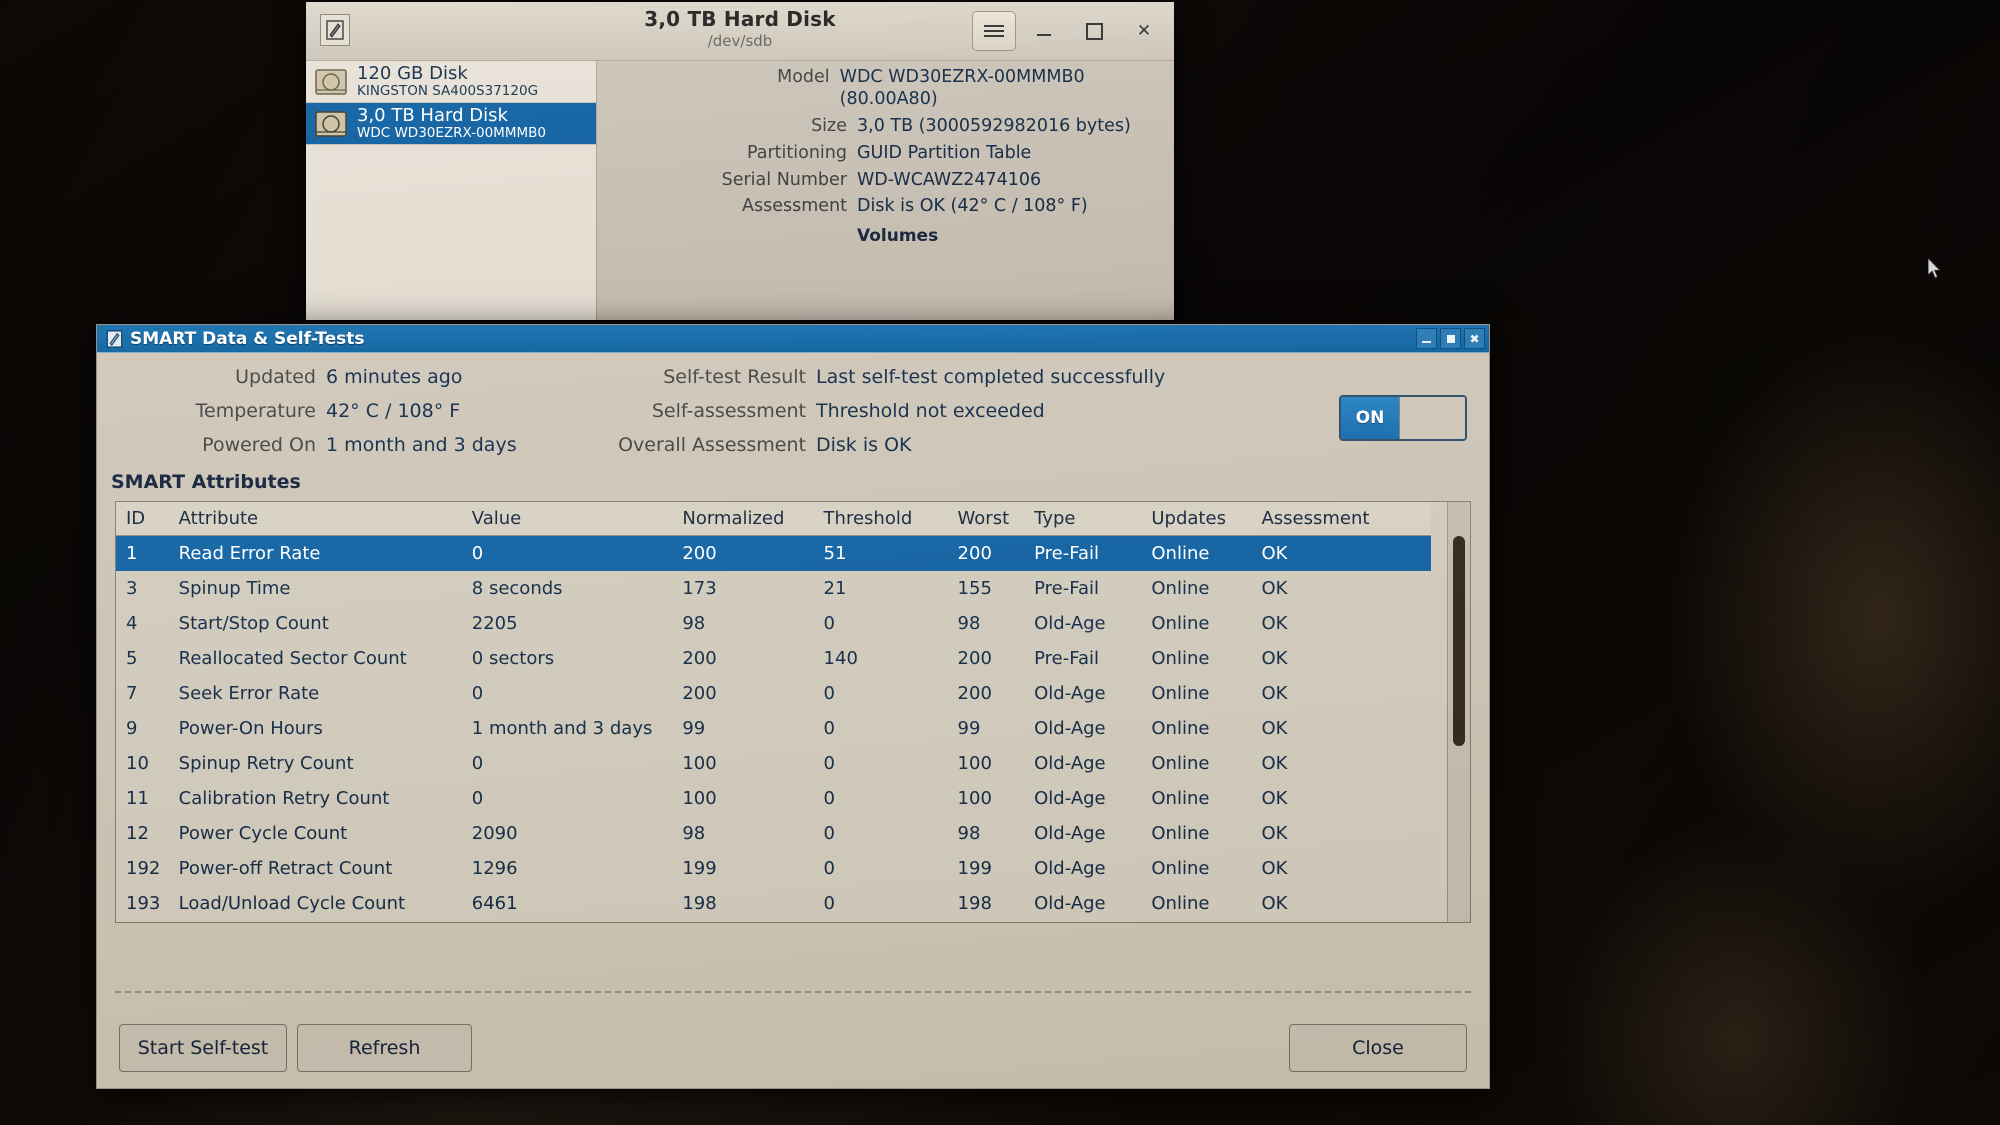  Describe the element at coordinates (1474, 338) in the screenshot. I see `close-icon: ✖` at that location.